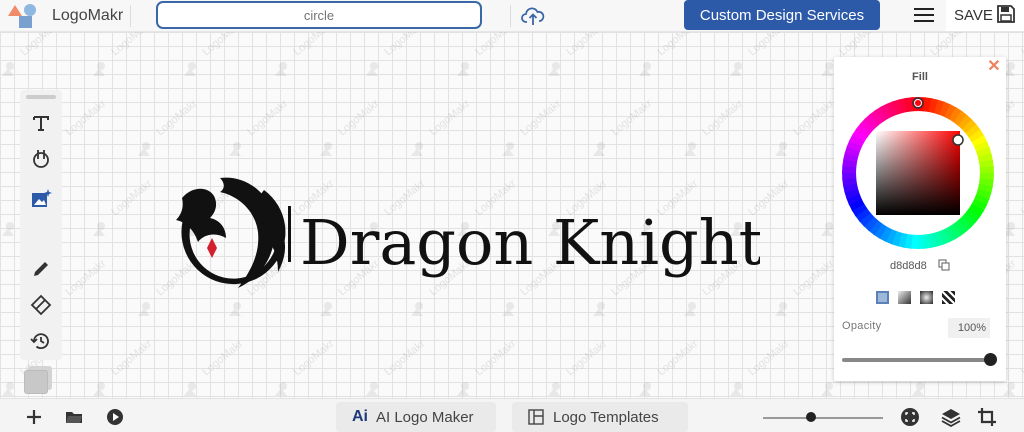 The image size is (1024, 432). What do you see at coordinates (88, 15) in the screenshot?
I see `brand-name: LogoMakr` at bounding box center [88, 15].